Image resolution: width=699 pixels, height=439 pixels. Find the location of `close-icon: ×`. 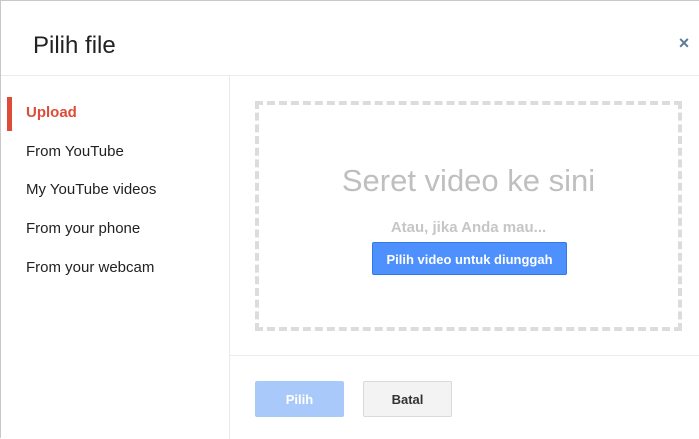

close-icon: × is located at coordinates (684, 43).